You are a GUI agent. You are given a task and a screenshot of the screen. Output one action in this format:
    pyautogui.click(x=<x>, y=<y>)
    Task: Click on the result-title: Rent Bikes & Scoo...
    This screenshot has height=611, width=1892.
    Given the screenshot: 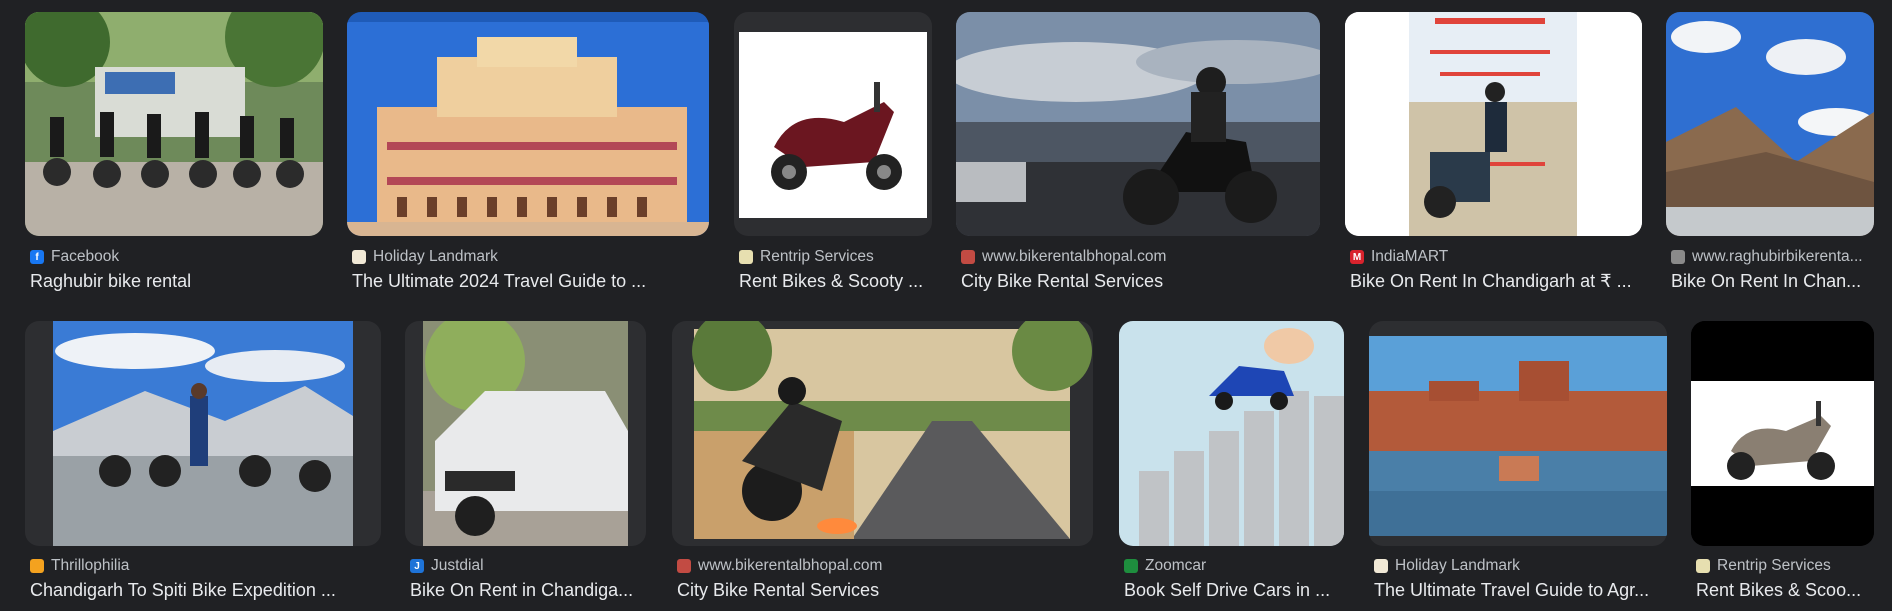 What is the action you would take?
    pyautogui.click(x=1786, y=590)
    